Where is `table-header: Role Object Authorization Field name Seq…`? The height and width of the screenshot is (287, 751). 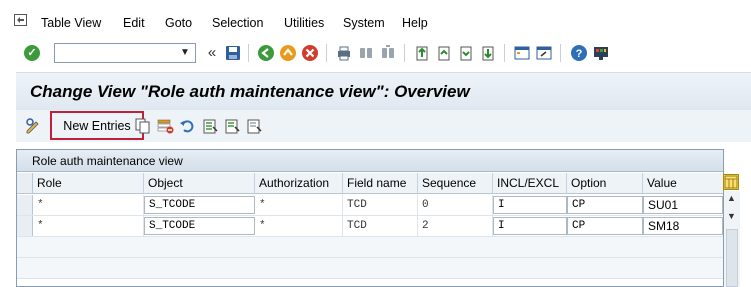
table-header: Role Object Authorization Field name Seq… is located at coordinates (370, 183).